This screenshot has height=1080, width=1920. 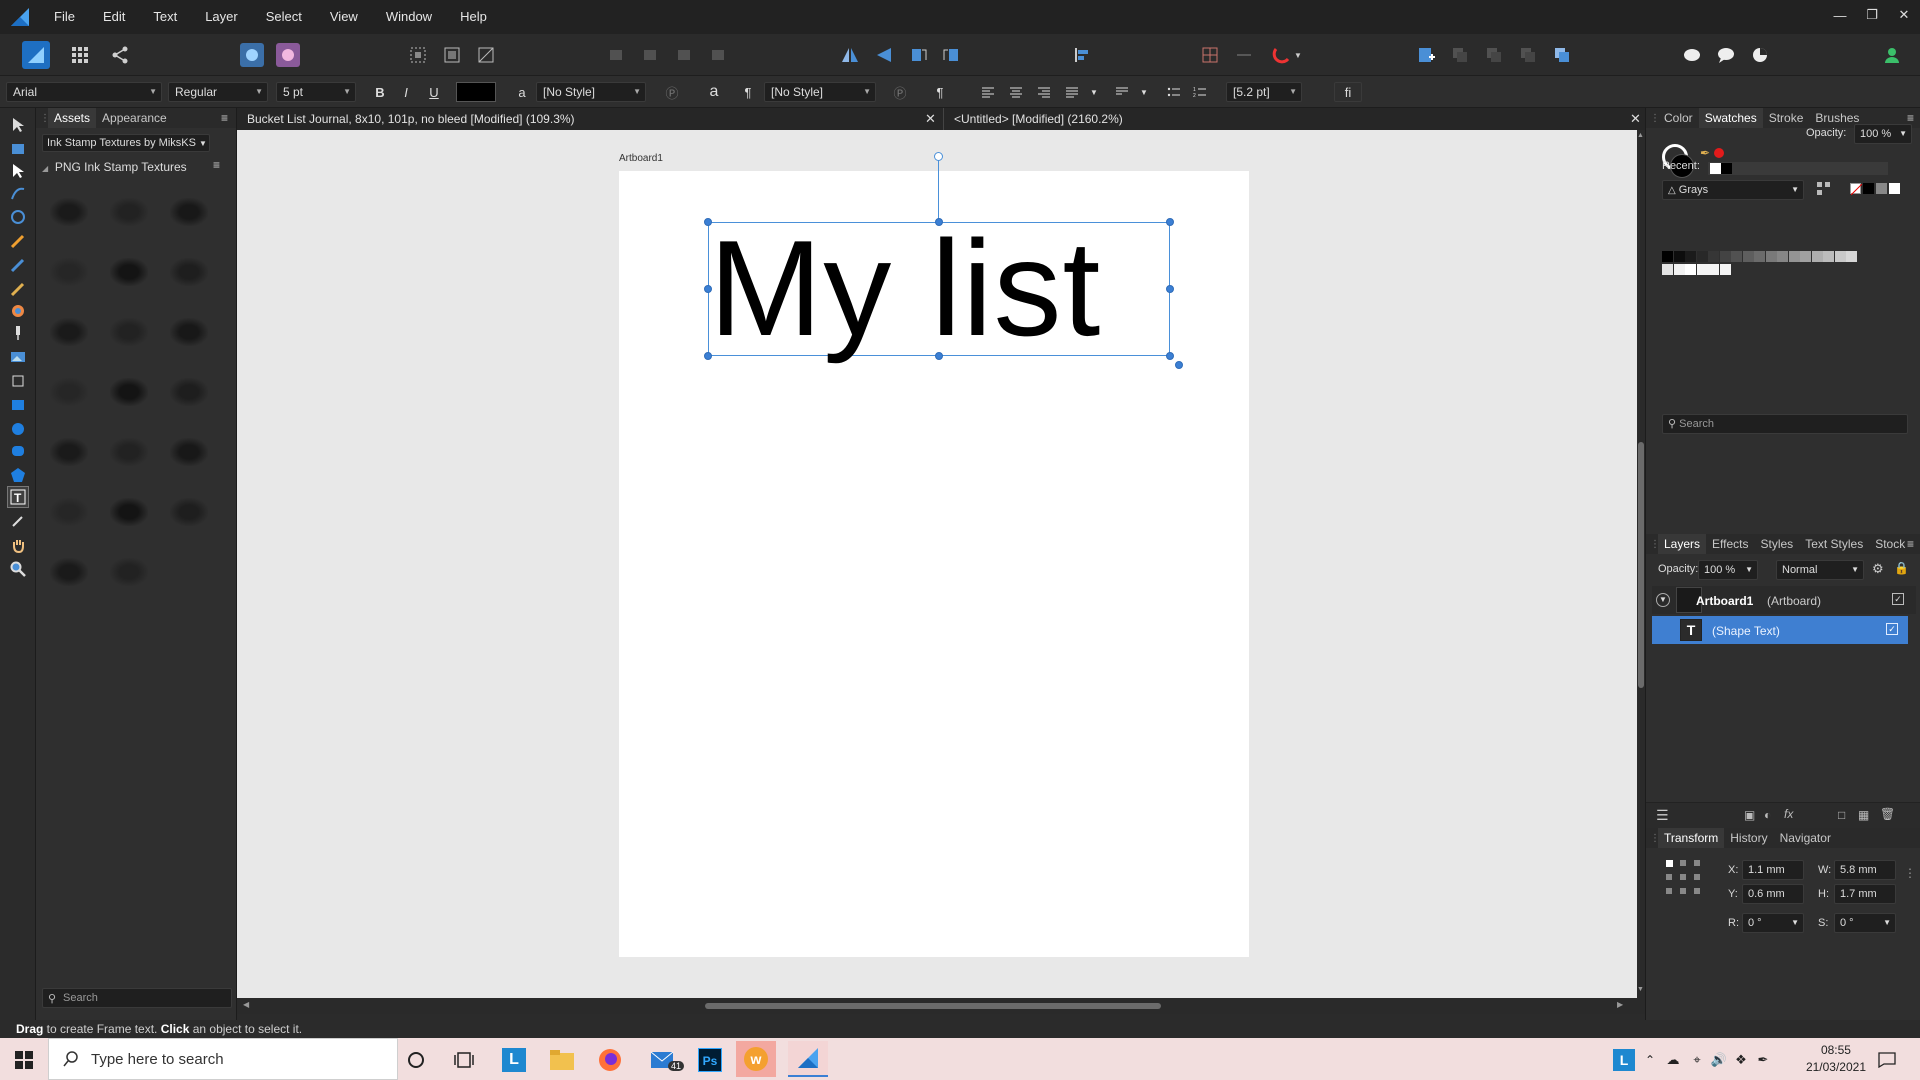 I want to click on panel-menu-icon: ≡, so click(x=1910, y=544).